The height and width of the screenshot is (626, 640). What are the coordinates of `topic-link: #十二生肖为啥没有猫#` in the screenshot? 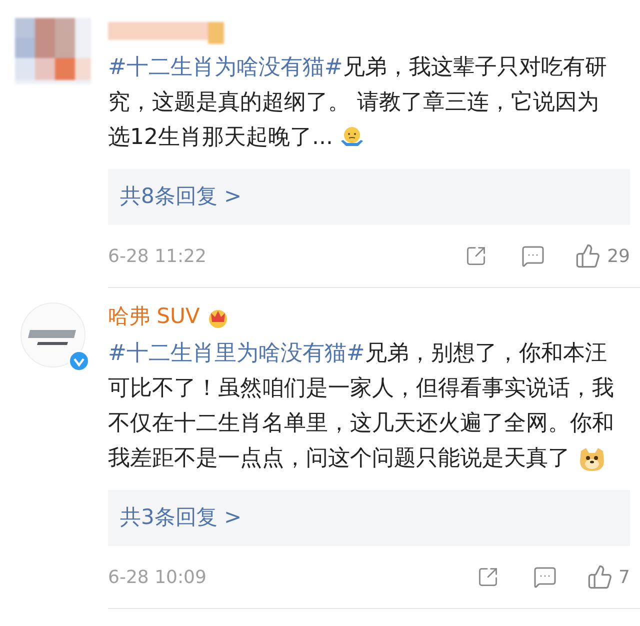 It's located at (225, 67).